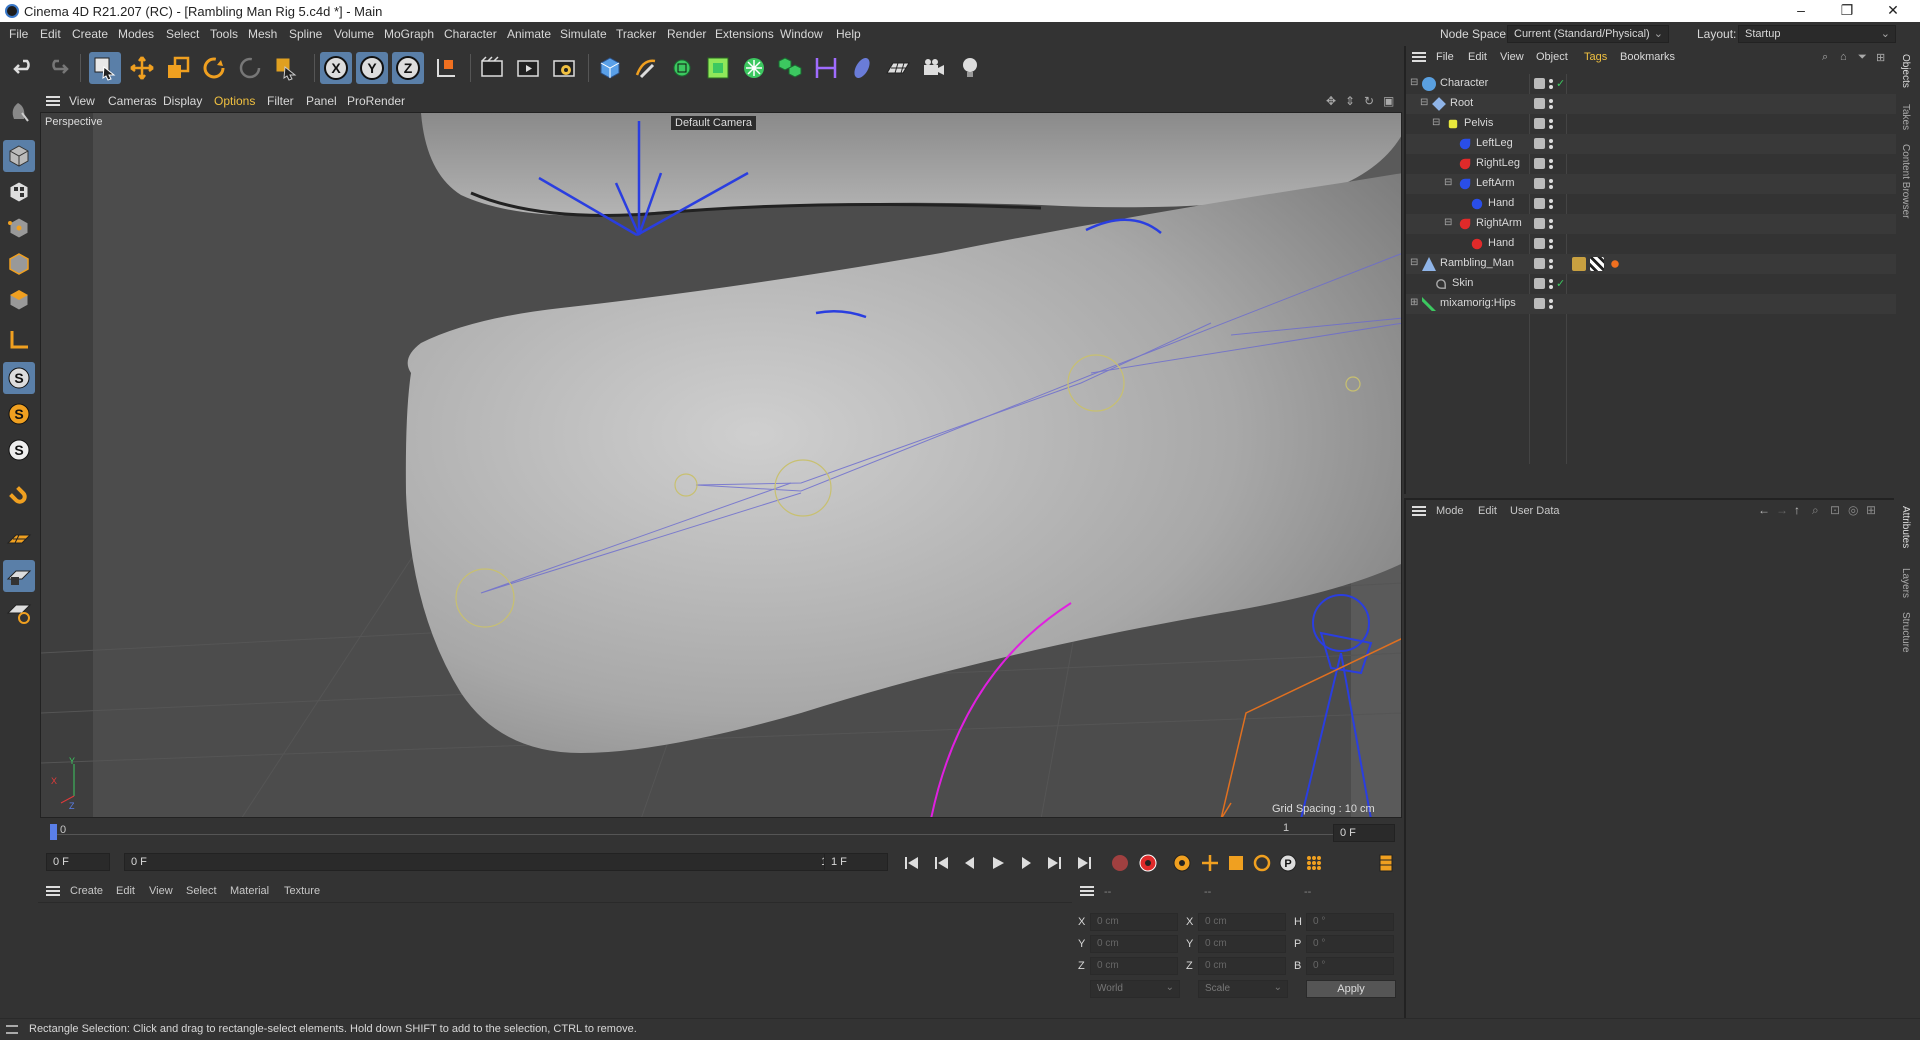 Image resolution: width=1920 pixels, height=1040 pixels. What do you see at coordinates (682, 68) in the screenshot?
I see `subdivision-icon` at bounding box center [682, 68].